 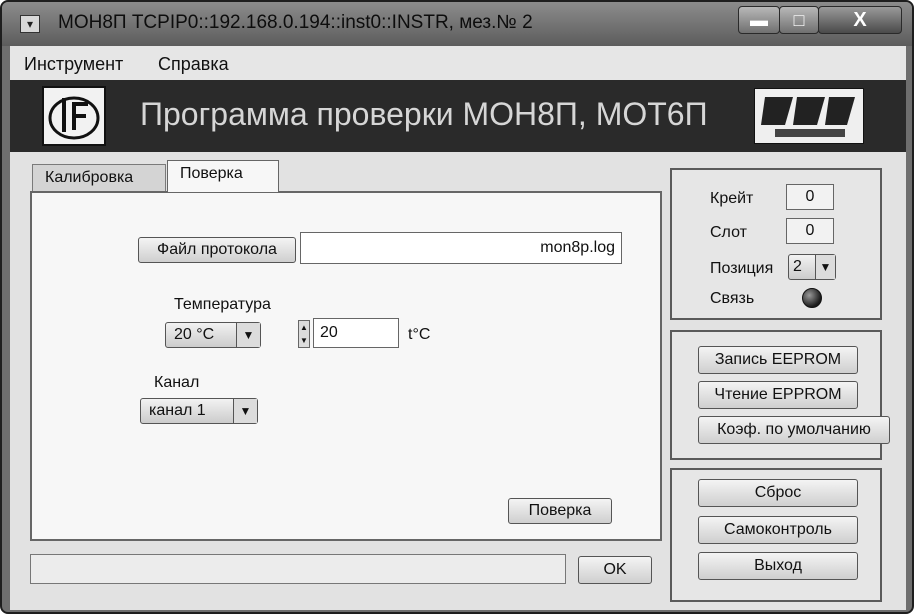 What do you see at coordinates (217, 250) in the screenshot?
I see `protocol-file-button: Файл протокола` at bounding box center [217, 250].